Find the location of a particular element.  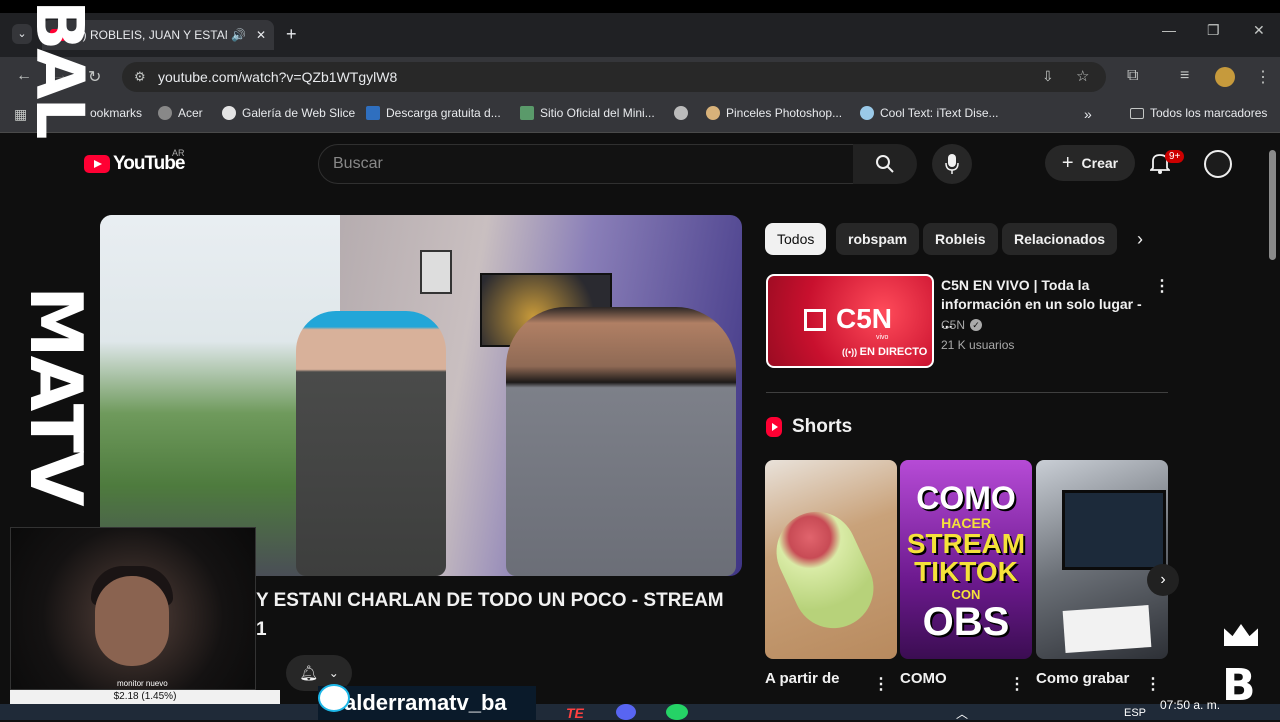

account-avatar is located at coordinates (1218, 164).